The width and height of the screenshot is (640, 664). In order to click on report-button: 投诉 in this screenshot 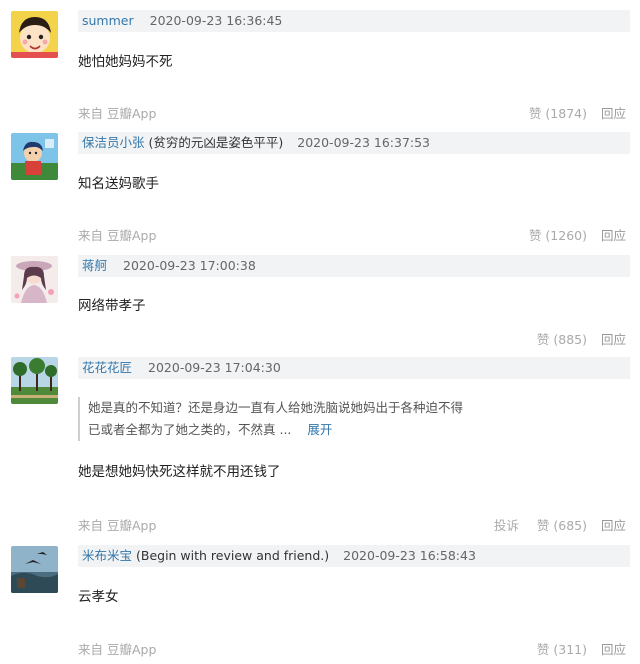, I will do `click(506, 525)`.